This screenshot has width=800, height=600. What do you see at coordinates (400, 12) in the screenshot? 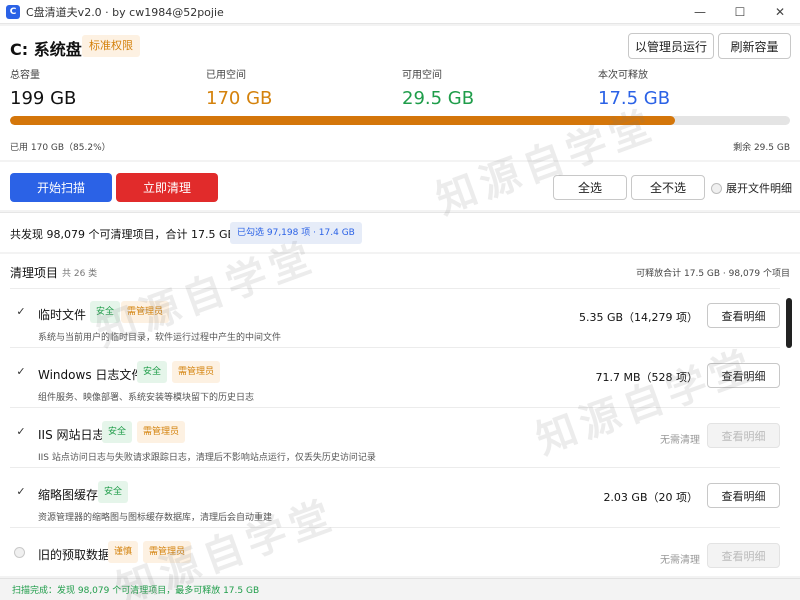
I see `title-bar: C C盘清道夫v2.0 · by cw1984@52pojie — ☐ ✕` at bounding box center [400, 12].